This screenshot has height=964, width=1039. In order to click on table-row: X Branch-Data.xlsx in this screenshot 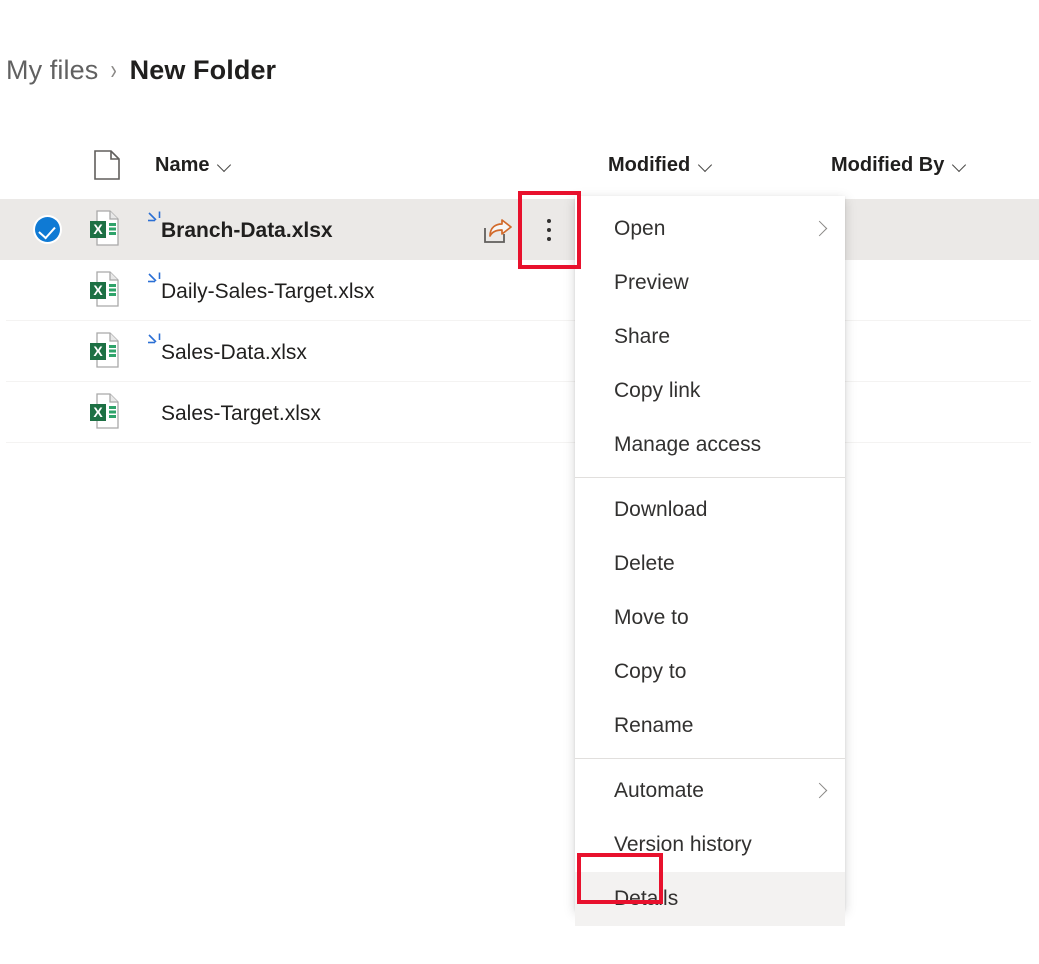, I will do `click(519, 229)`.